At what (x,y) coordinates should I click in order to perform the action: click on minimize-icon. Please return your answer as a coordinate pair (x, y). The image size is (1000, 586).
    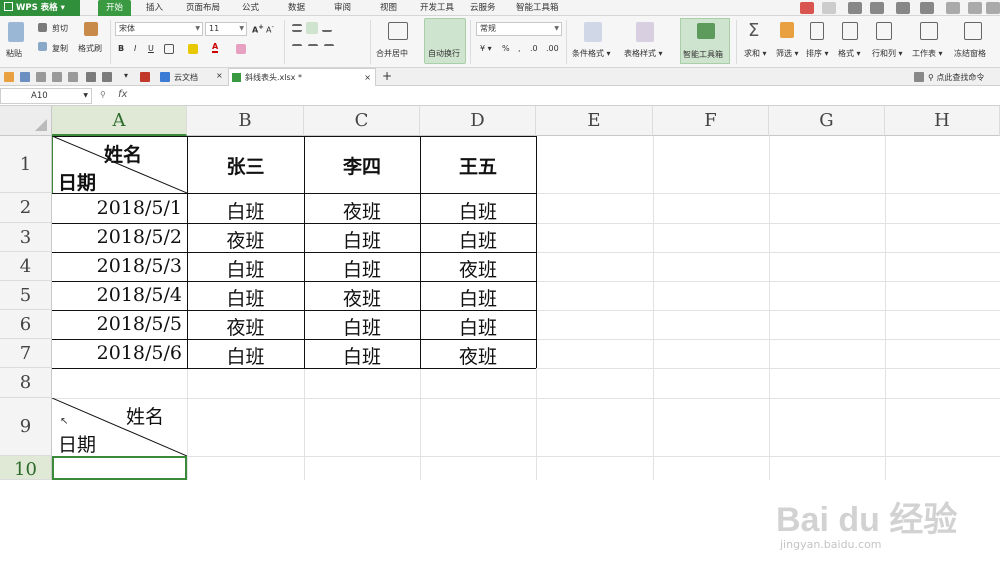
    Looking at the image, I should click on (953, 8).